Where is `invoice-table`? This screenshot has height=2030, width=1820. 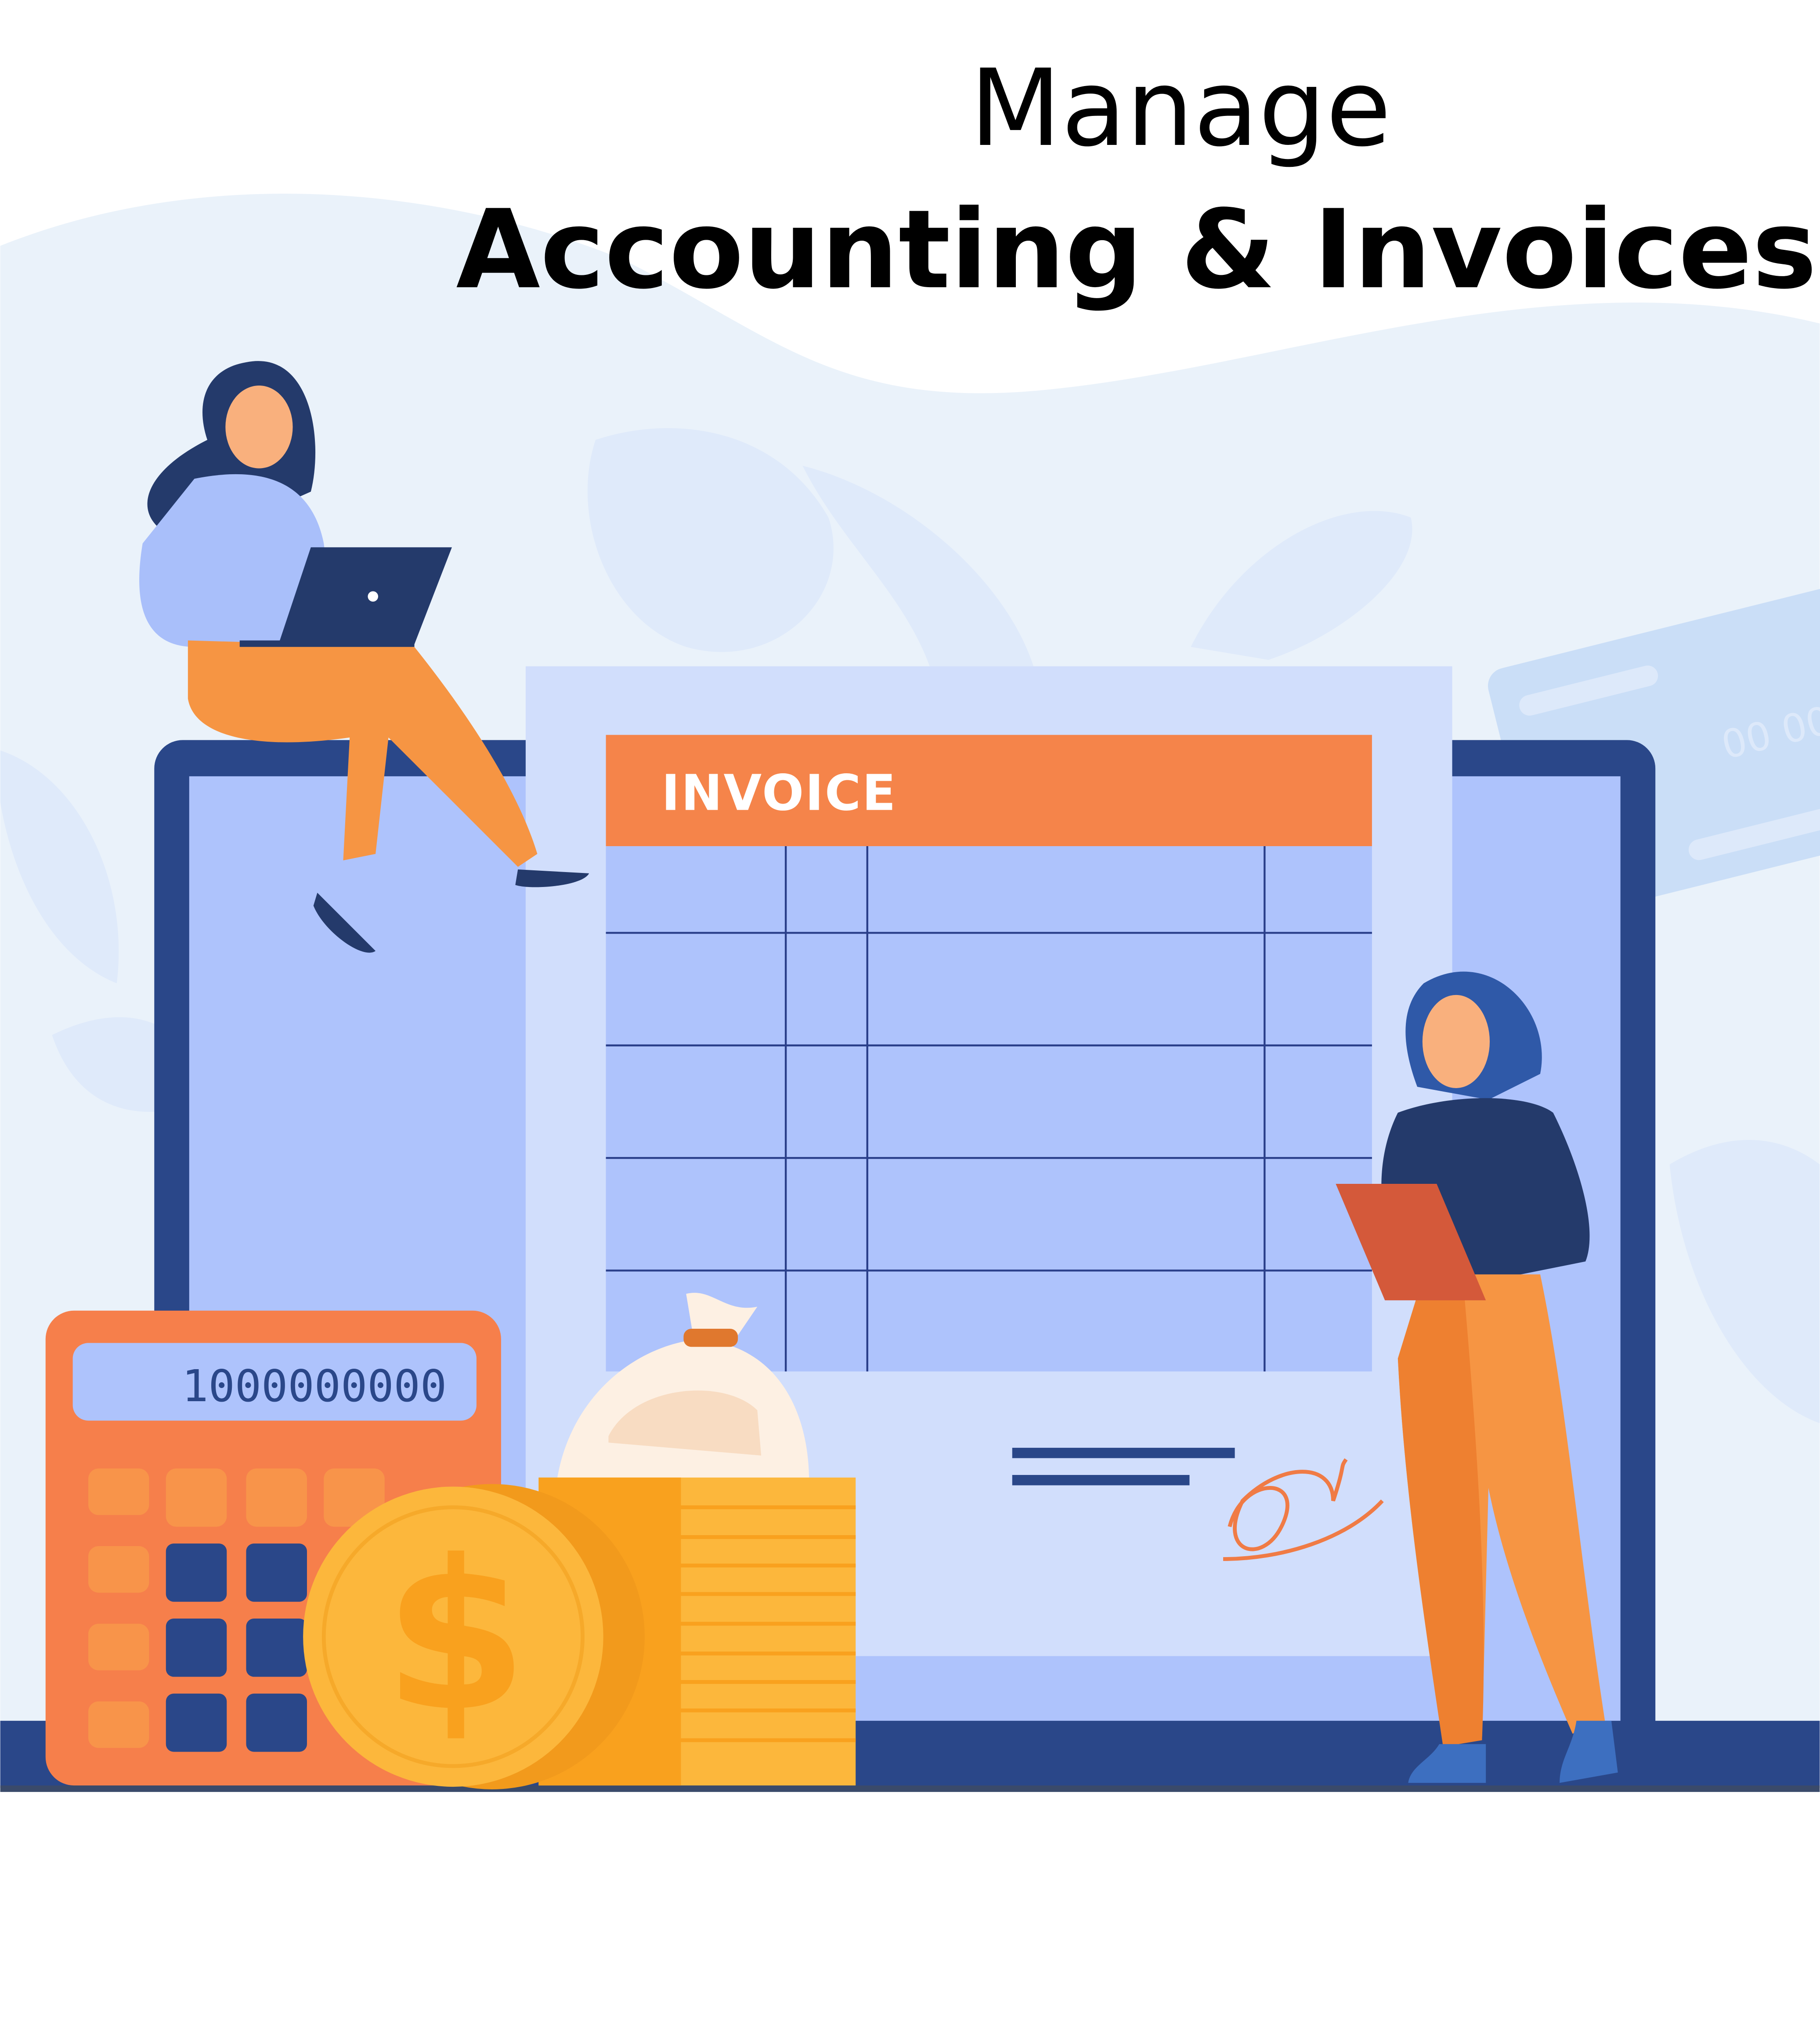
invoice-table is located at coordinates (989, 1109).